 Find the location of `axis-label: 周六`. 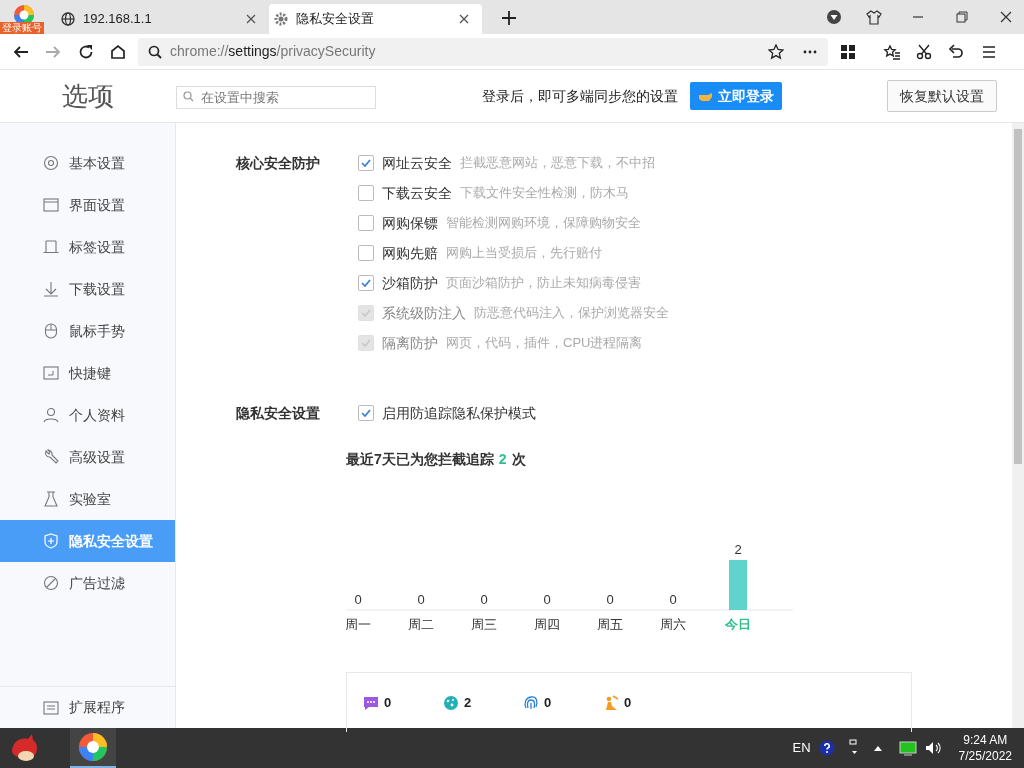

axis-label: 周六 is located at coordinates (673, 623).